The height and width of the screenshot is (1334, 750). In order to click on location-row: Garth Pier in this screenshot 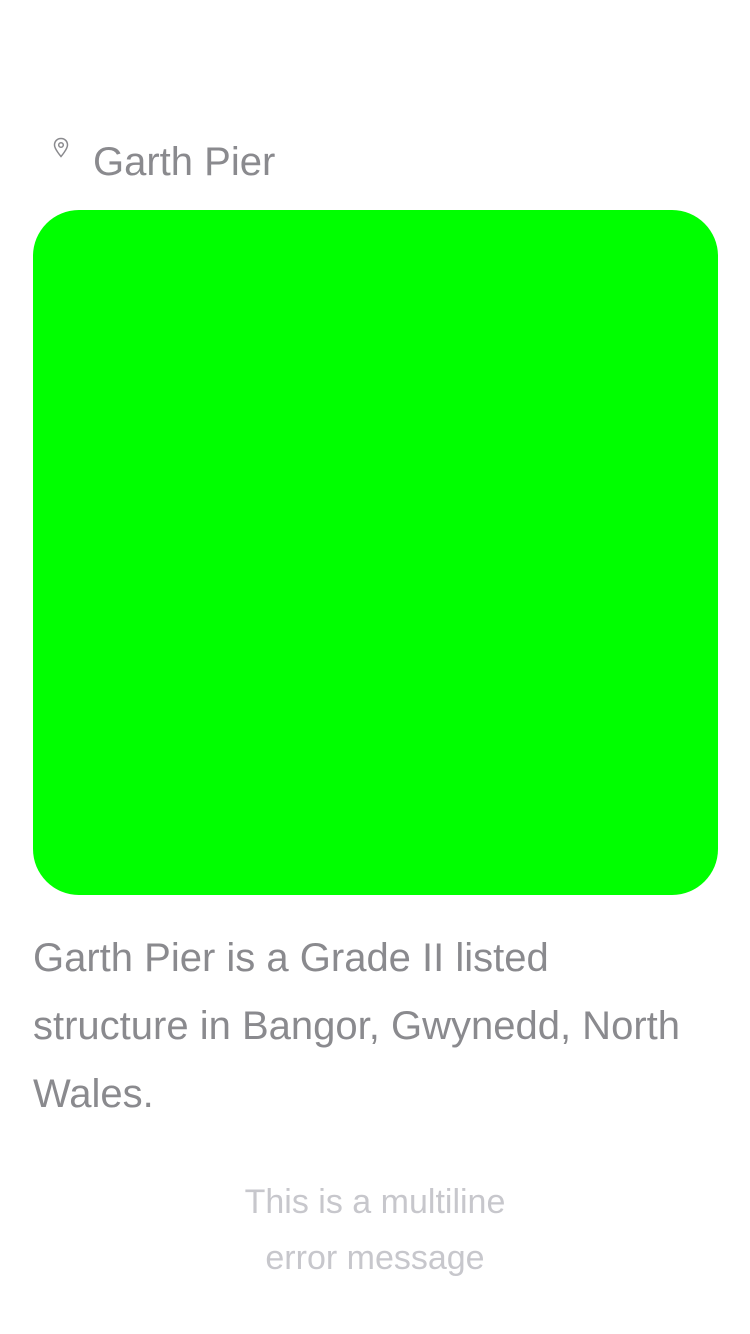, I will do `click(163, 162)`.